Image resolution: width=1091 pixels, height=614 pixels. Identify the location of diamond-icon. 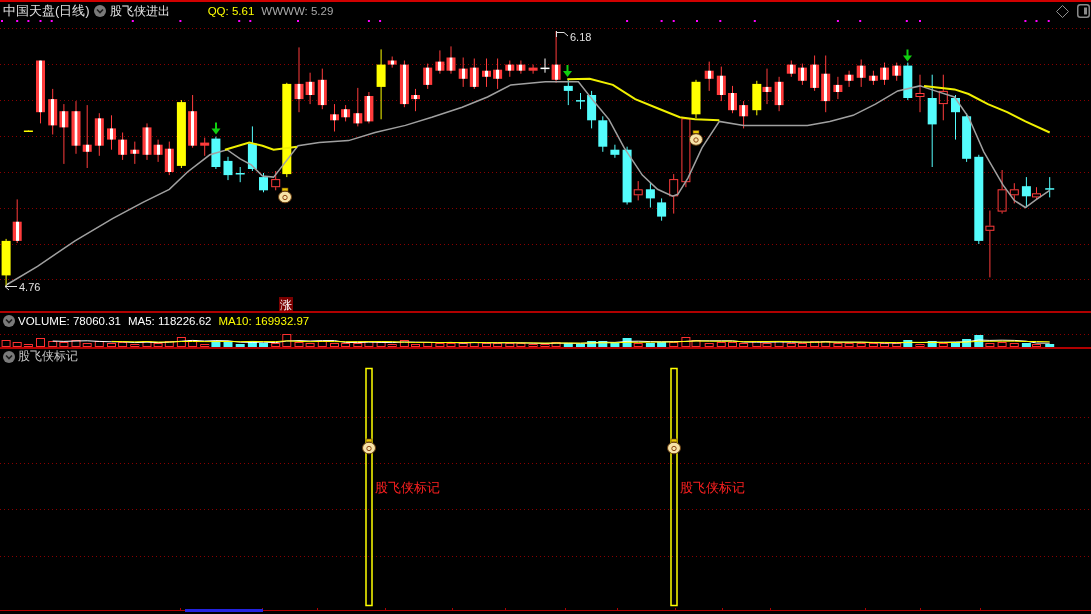
(1062, 11).